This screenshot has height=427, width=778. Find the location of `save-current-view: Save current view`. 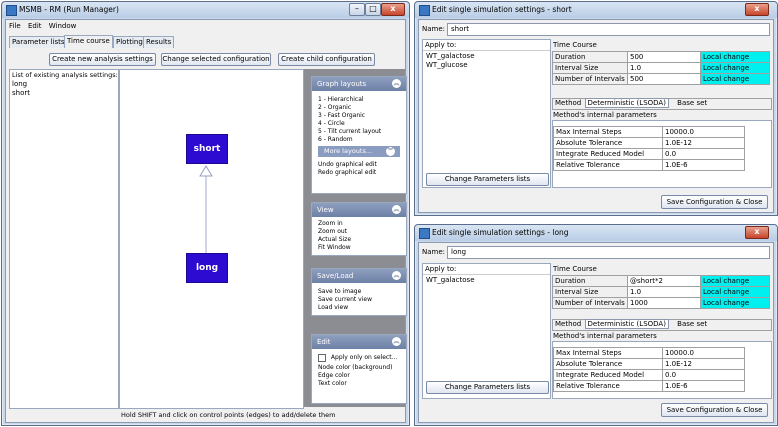

save-current-view: Save current view is located at coordinates (359, 300).